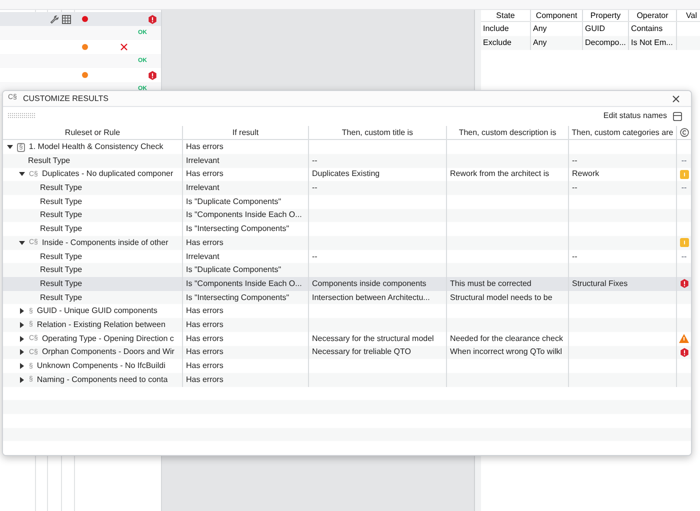  Describe the element at coordinates (491, 284) in the screenshot. I see `description-cell: This must be corrected` at that location.